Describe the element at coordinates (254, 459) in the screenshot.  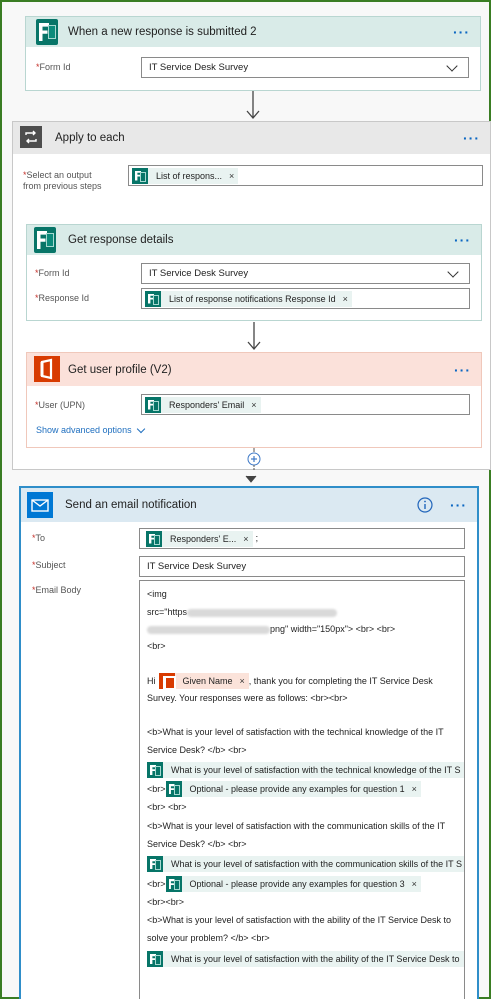
I see `add-step-icon` at that location.